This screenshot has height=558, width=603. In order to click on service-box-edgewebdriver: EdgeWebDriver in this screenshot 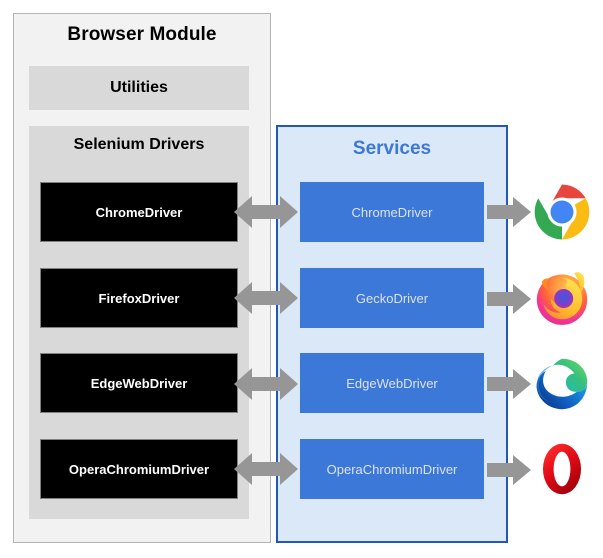, I will do `click(392, 383)`.